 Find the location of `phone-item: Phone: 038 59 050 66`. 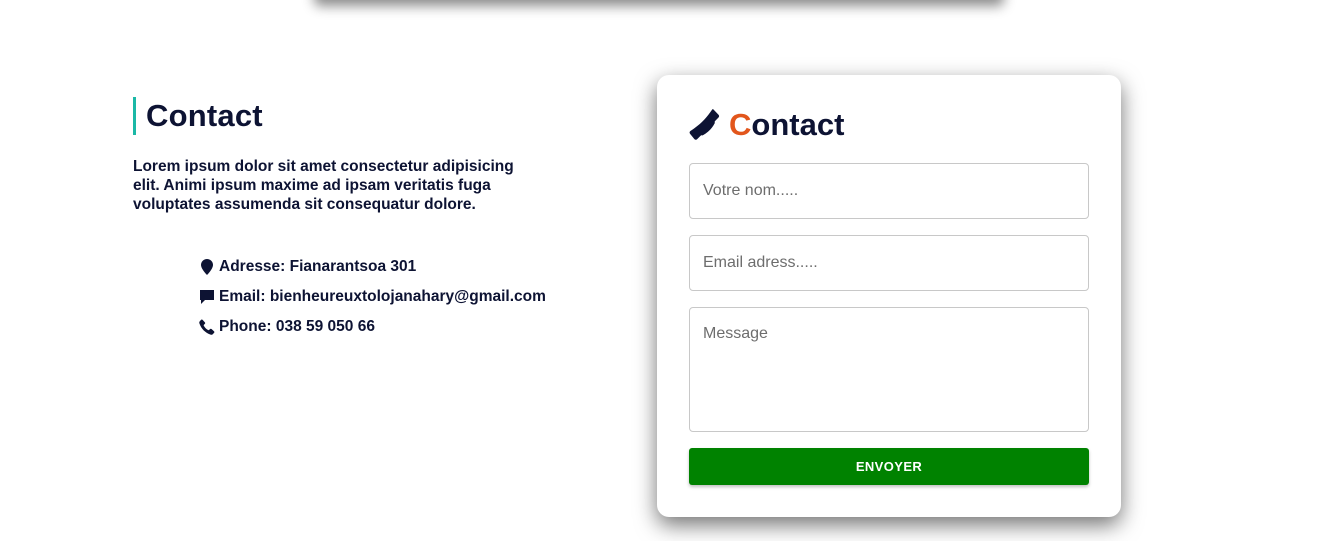

phone-item: Phone: 038 59 050 66 is located at coordinates (372, 327).